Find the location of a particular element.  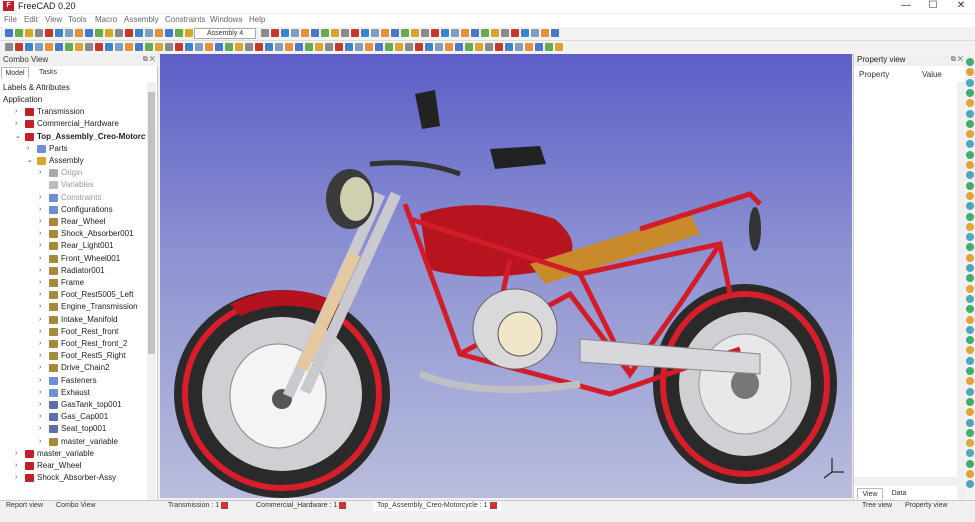

menu-file: File is located at coordinates (10, 19).